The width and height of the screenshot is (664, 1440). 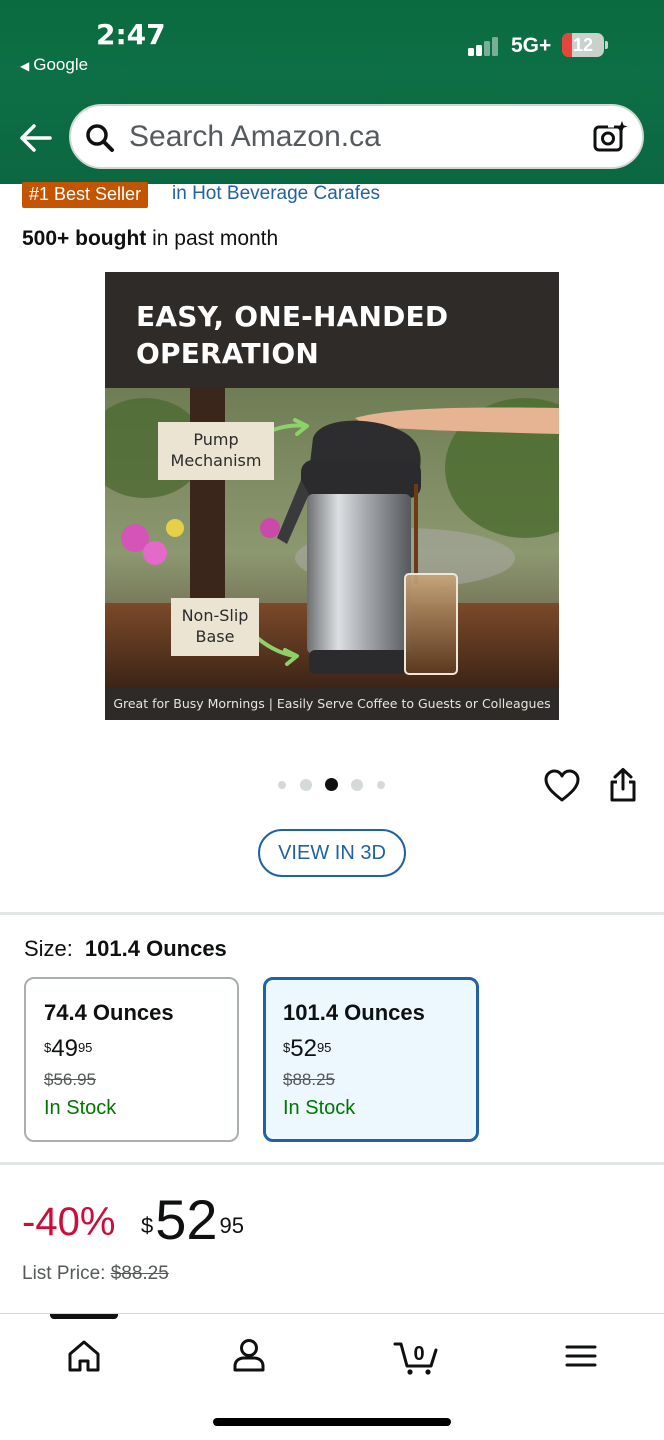 I want to click on size-option-101oz-selected: 101.4 Ounces $5295 $88.25 In Stock, so click(x=371, y=1059).